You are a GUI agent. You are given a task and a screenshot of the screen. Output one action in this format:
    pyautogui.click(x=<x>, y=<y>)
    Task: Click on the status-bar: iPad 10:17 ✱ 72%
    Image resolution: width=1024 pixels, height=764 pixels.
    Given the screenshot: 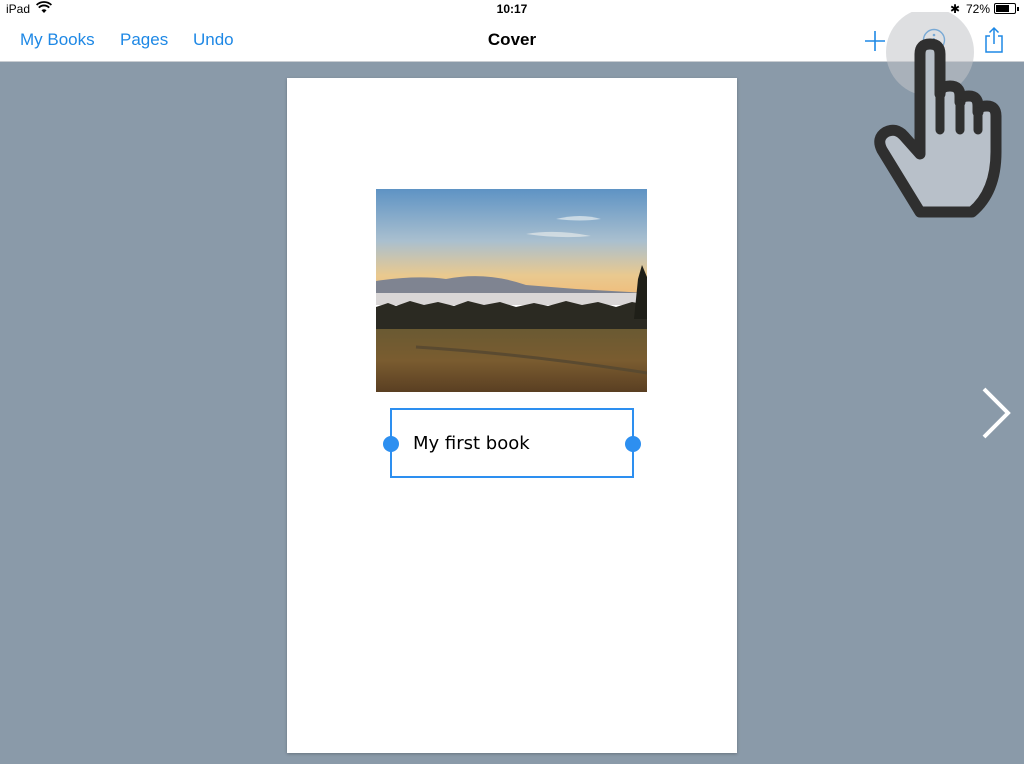 What is the action you would take?
    pyautogui.click(x=512, y=9)
    